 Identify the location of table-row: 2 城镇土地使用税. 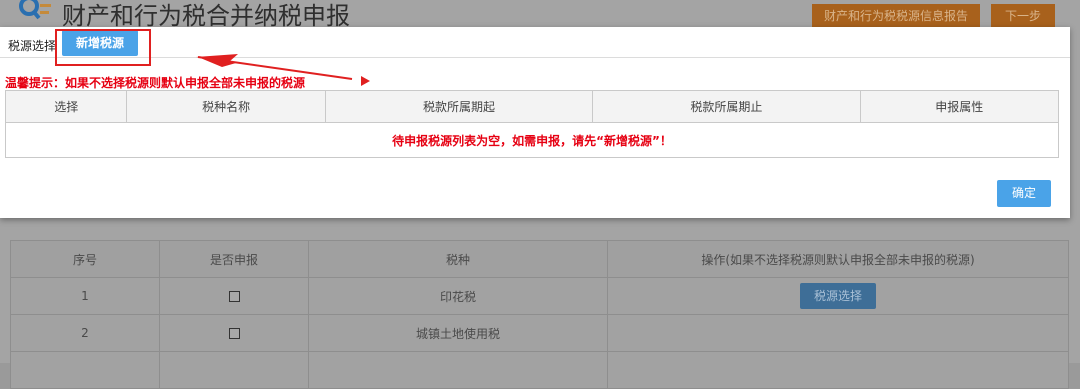
(539, 333).